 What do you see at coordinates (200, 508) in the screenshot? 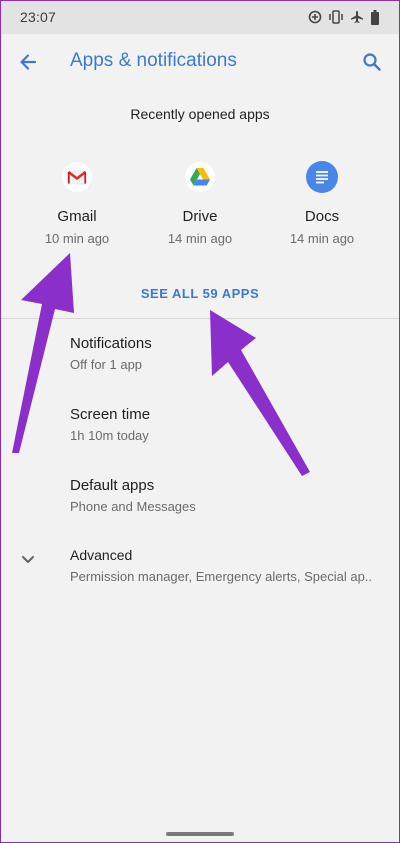
I see `settings-item-default-apps: Default apps Phone and Messages` at bounding box center [200, 508].